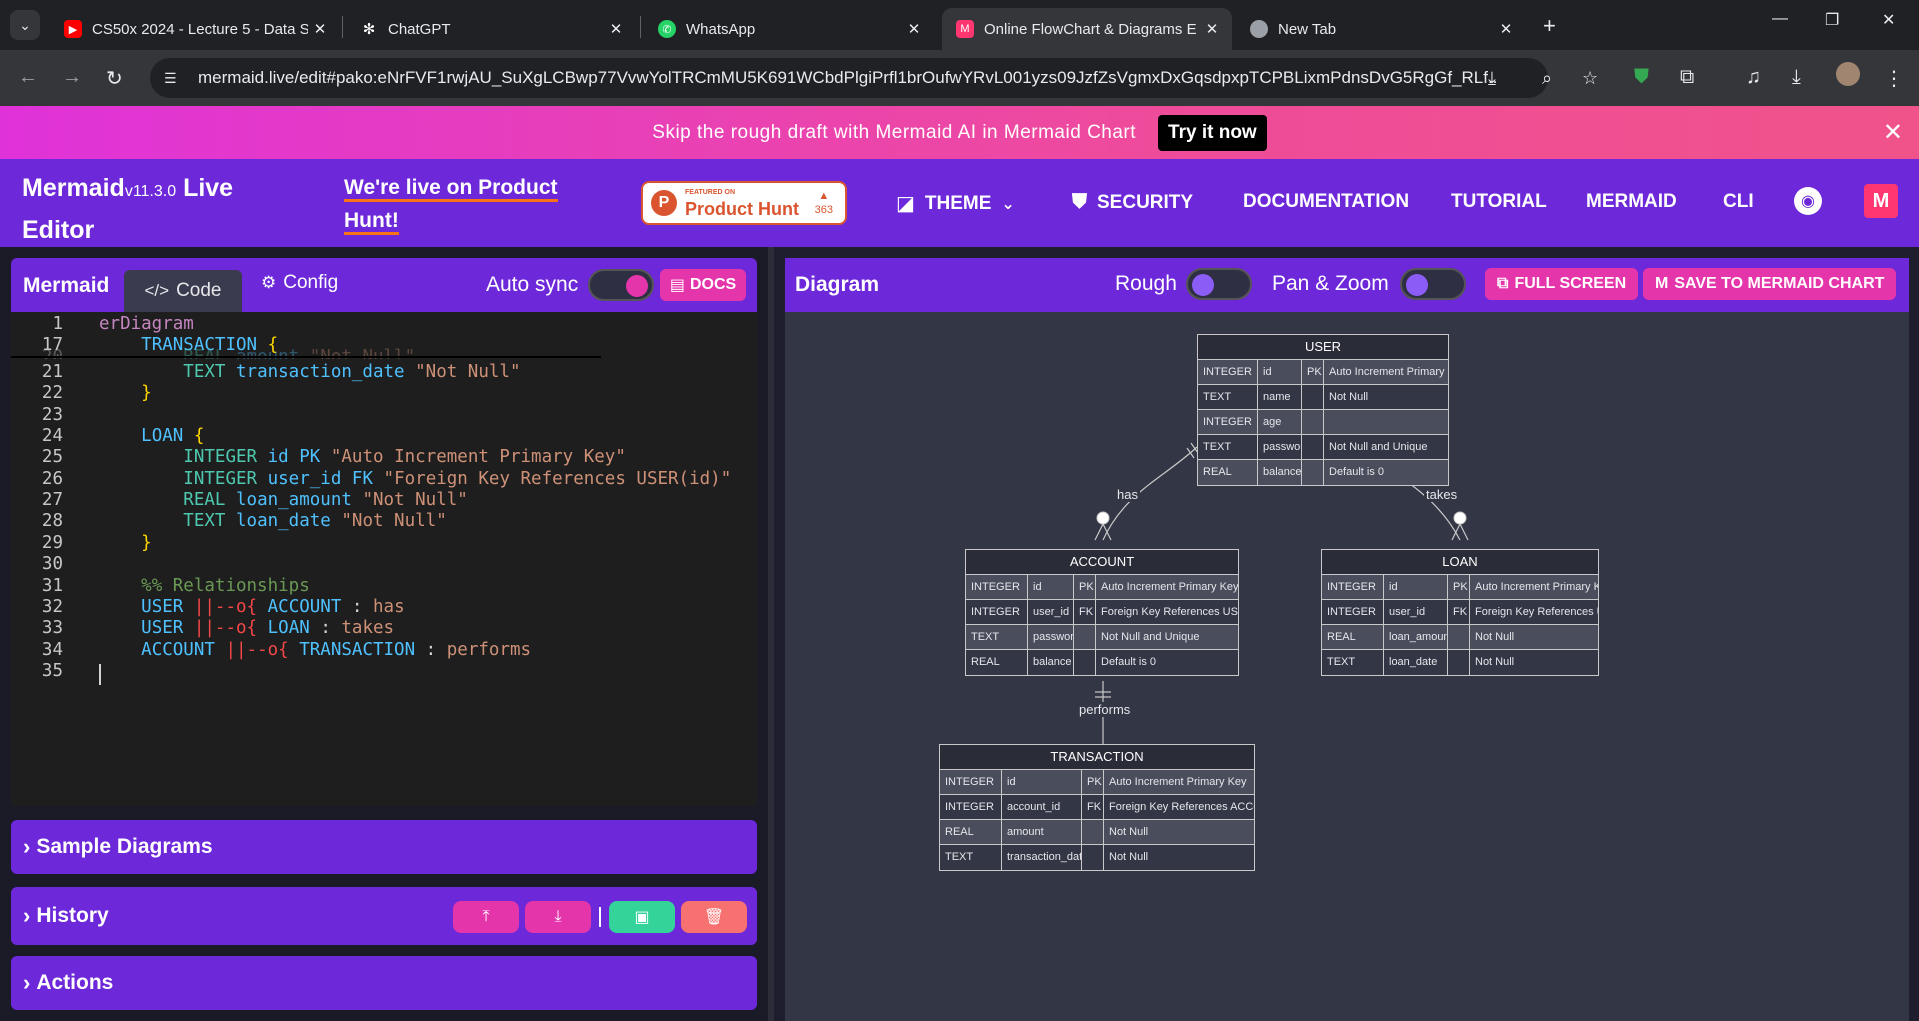 The width and height of the screenshot is (1919, 1021). I want to click on install-icon: ⤓, so click(1492, 78).